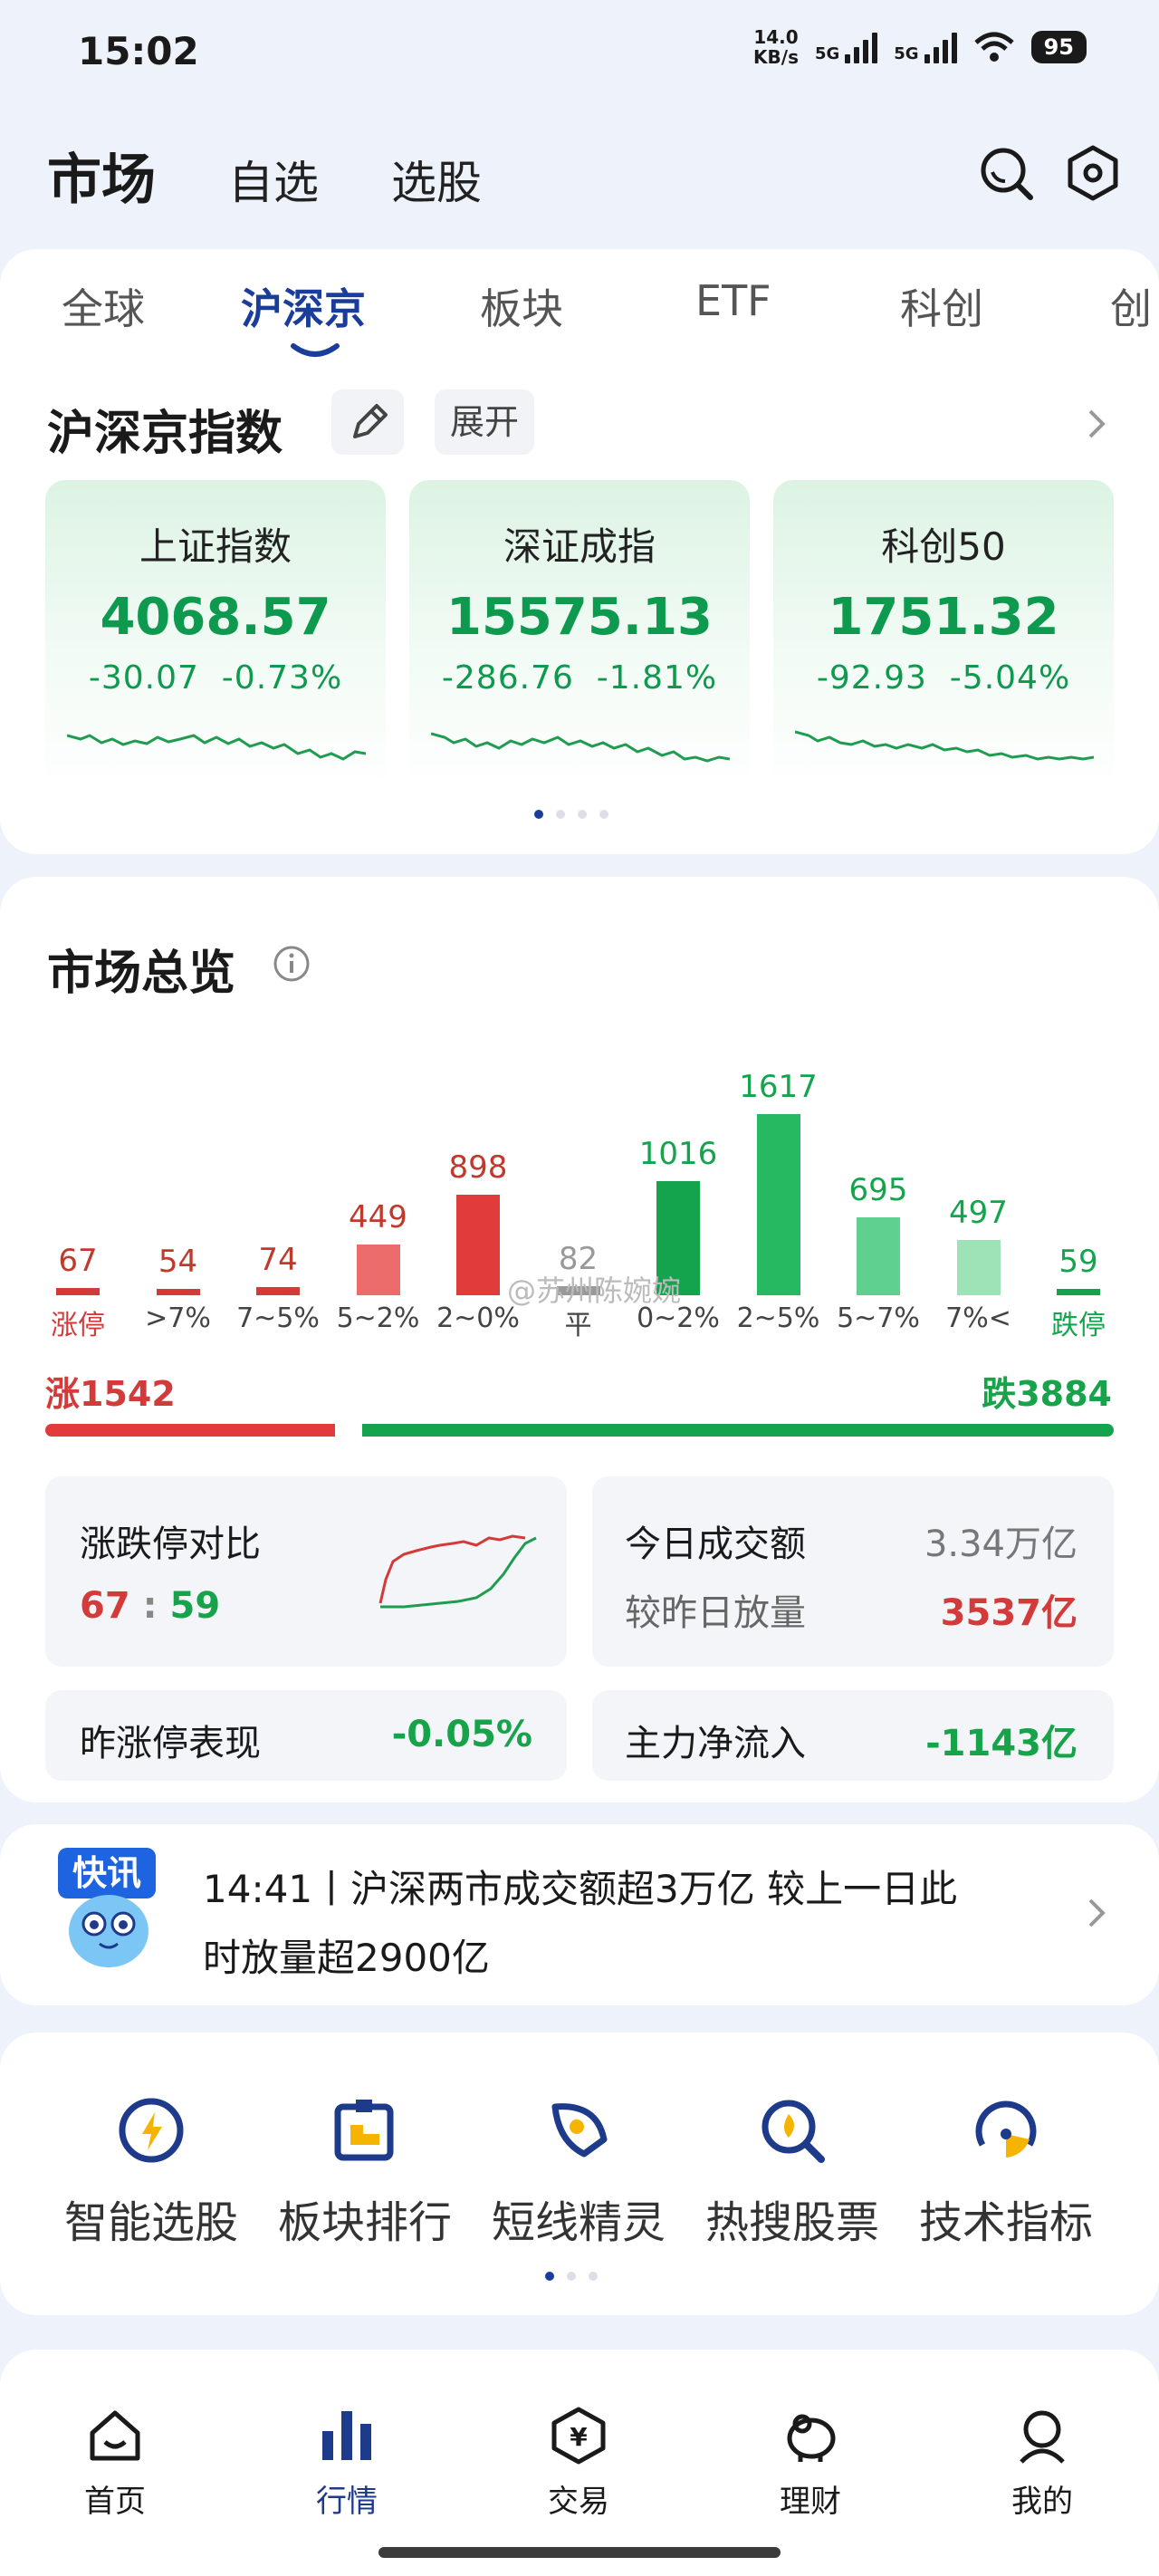 Image resolution: width=1159 pixels, height=2576 pixels. I want to click on nav-wealth: 理财, so click(811, 2463).